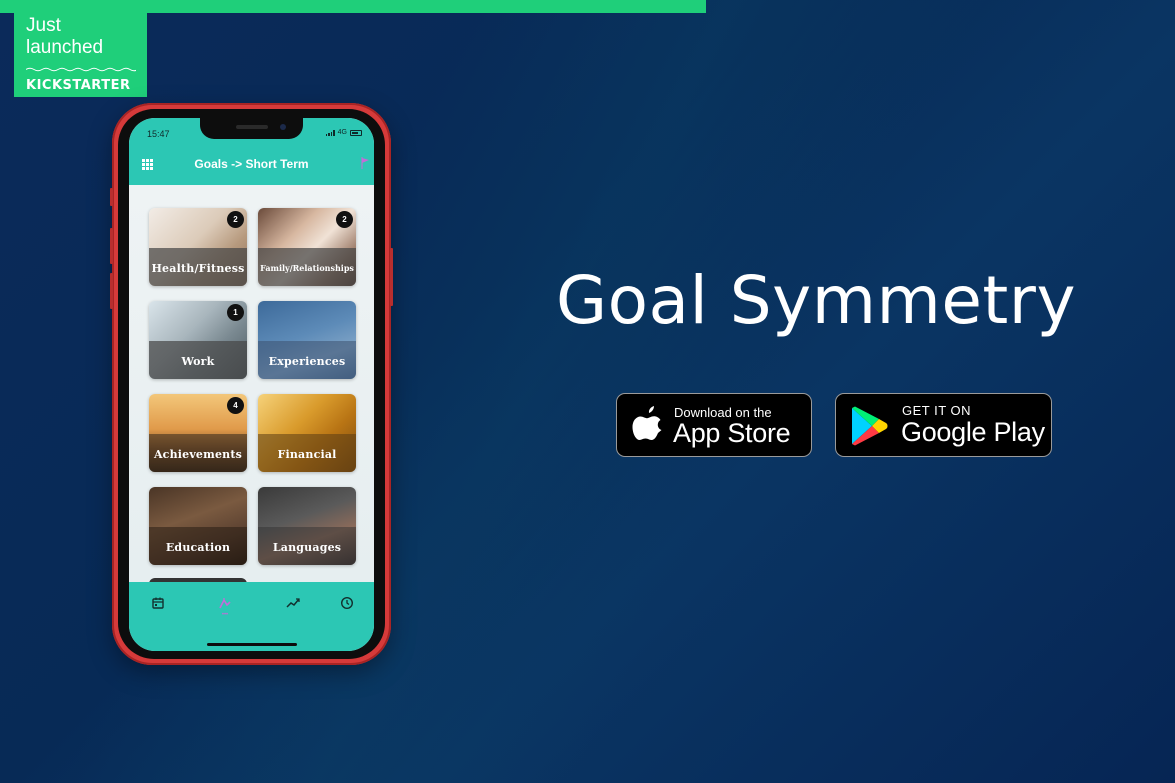 The image size is (1175, 783). What do you see at coordinates (973, 432) in the screenshot?
I see `google-play-big-text: Google Play` at bounding box center [973, 432].